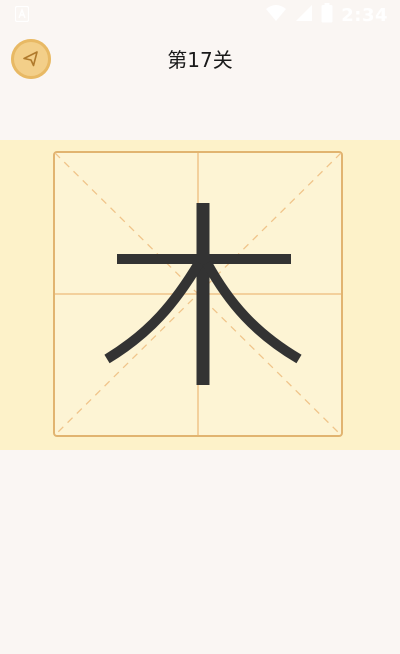  Describe the element at coordinates (304, 15) in the screenshot. I see `signal-icon` at that location.